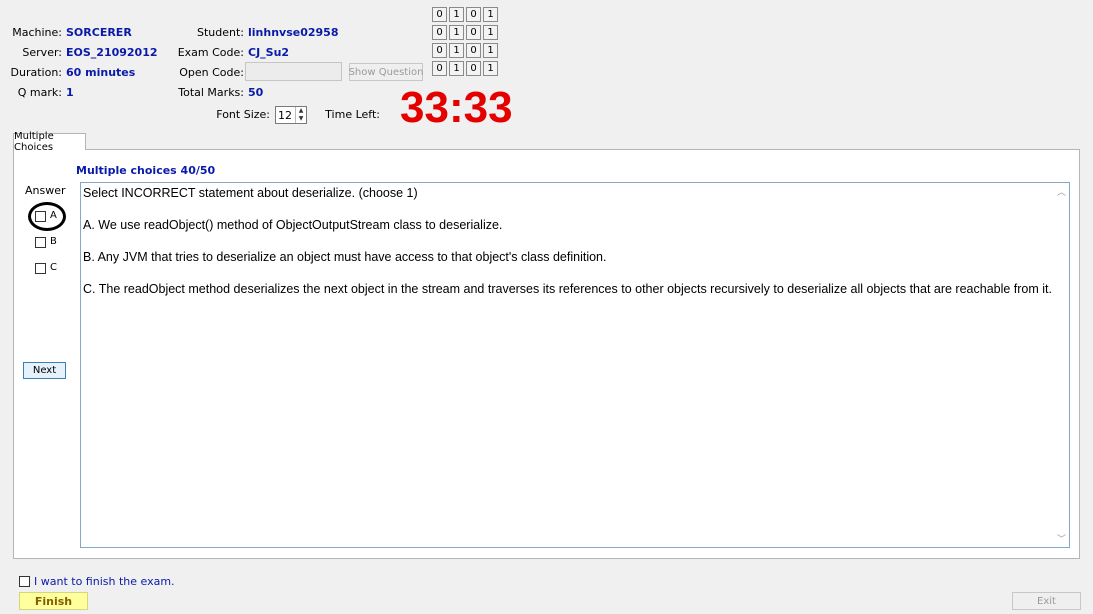 The image size is (1093, 614). Describe the element at coordinates (386, 72) in the screenshot. I see `show-question-button: Show Question` at that location.